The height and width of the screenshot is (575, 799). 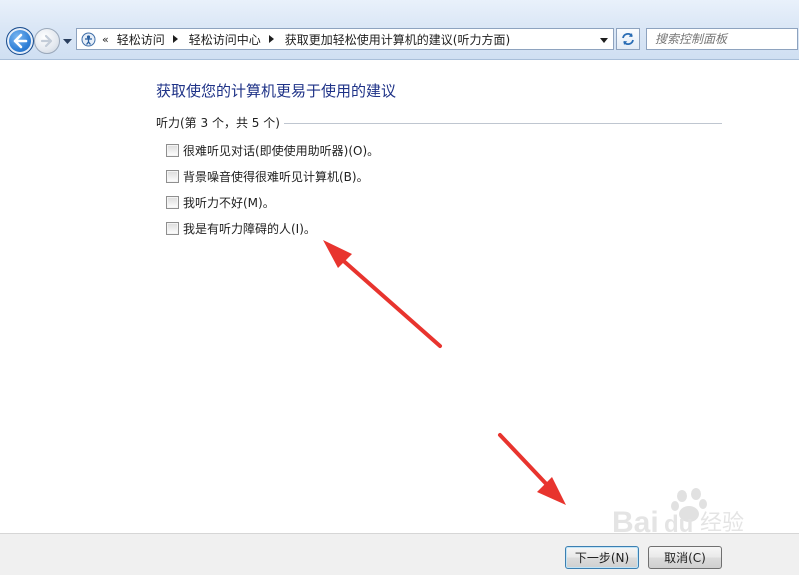 What do you see at coordinates (105, 39) in the screenshot?
I see `breadcrumb-overflow: «` at bounding box center [105, 39].